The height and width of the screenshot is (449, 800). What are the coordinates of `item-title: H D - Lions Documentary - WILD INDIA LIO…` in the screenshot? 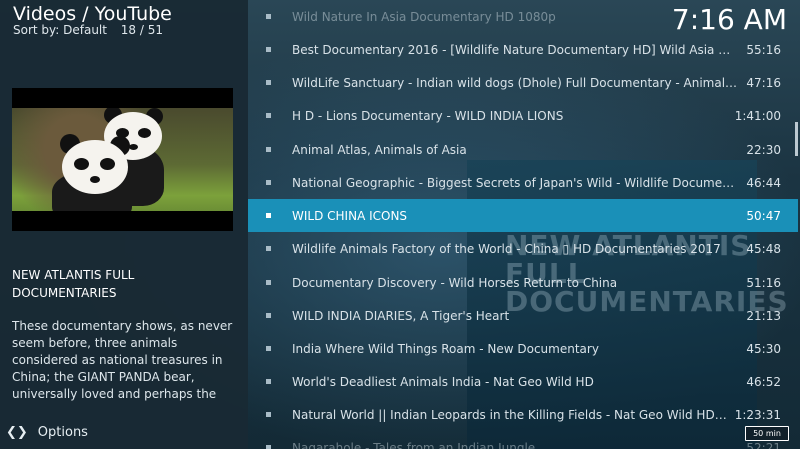 It's located at (428, 115).